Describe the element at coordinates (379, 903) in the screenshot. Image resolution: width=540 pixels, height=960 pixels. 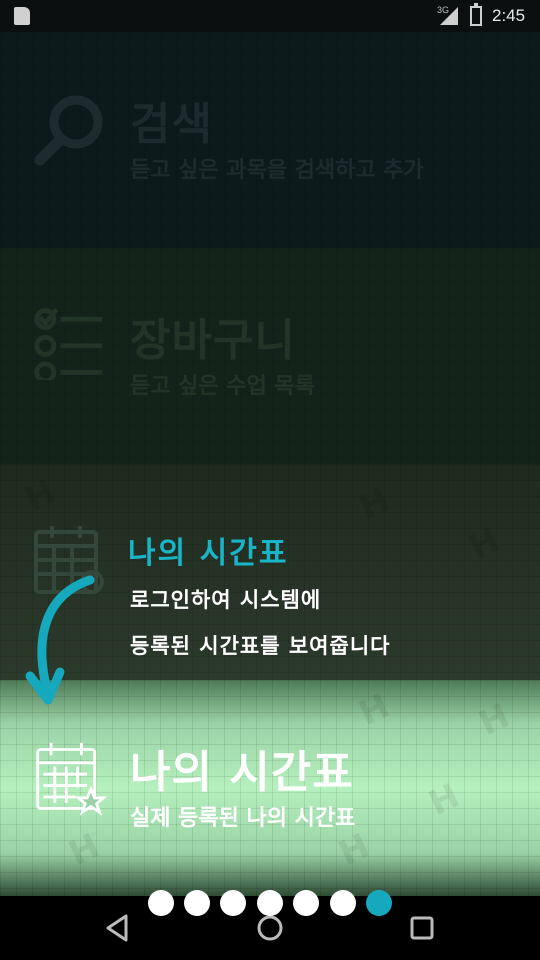
I see `page-dot-active` at that location.